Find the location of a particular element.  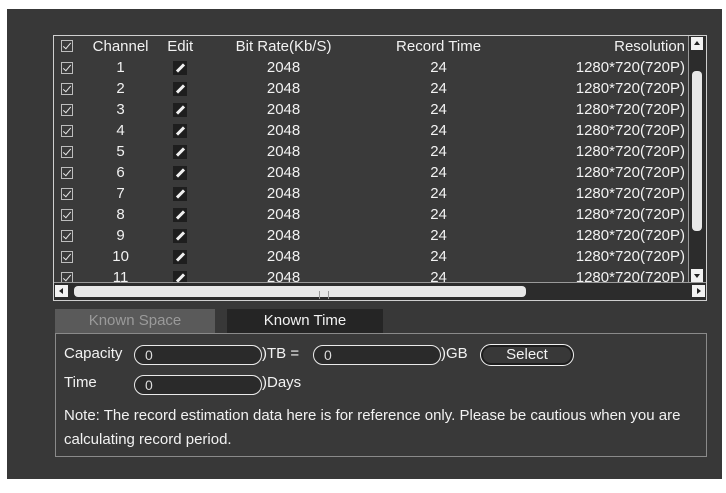

table-row: 10 2048 24 1280*720(720P) is located at coordinates (371, 256).